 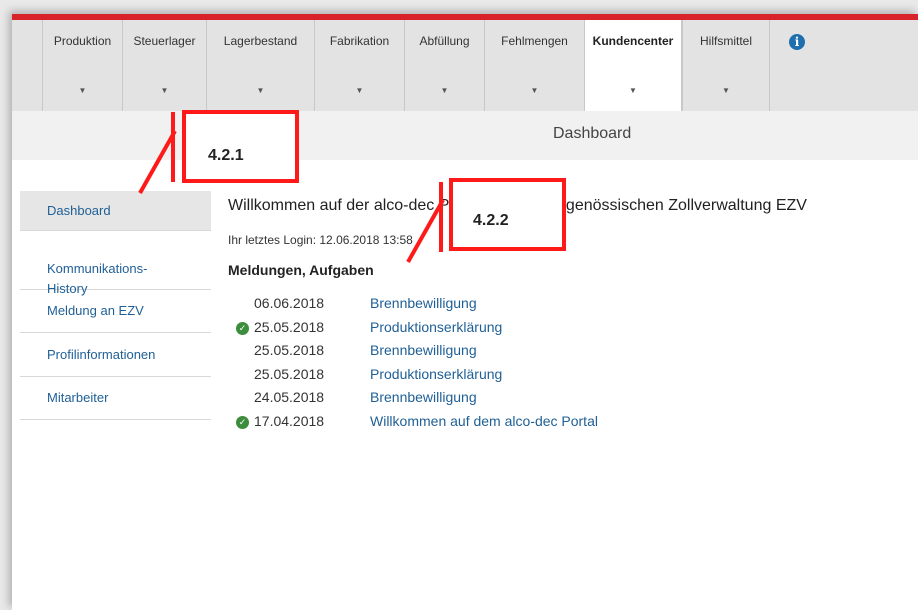 What do you see at coordinates (592, 133) in the screenshot?
I see `page-title: Dashboard` at bounding box center [592, 133].